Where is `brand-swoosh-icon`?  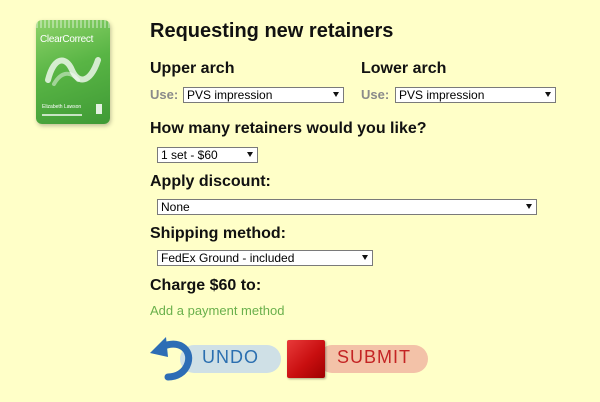
brand-swoosh-icon is located at coordinates (73, 71).